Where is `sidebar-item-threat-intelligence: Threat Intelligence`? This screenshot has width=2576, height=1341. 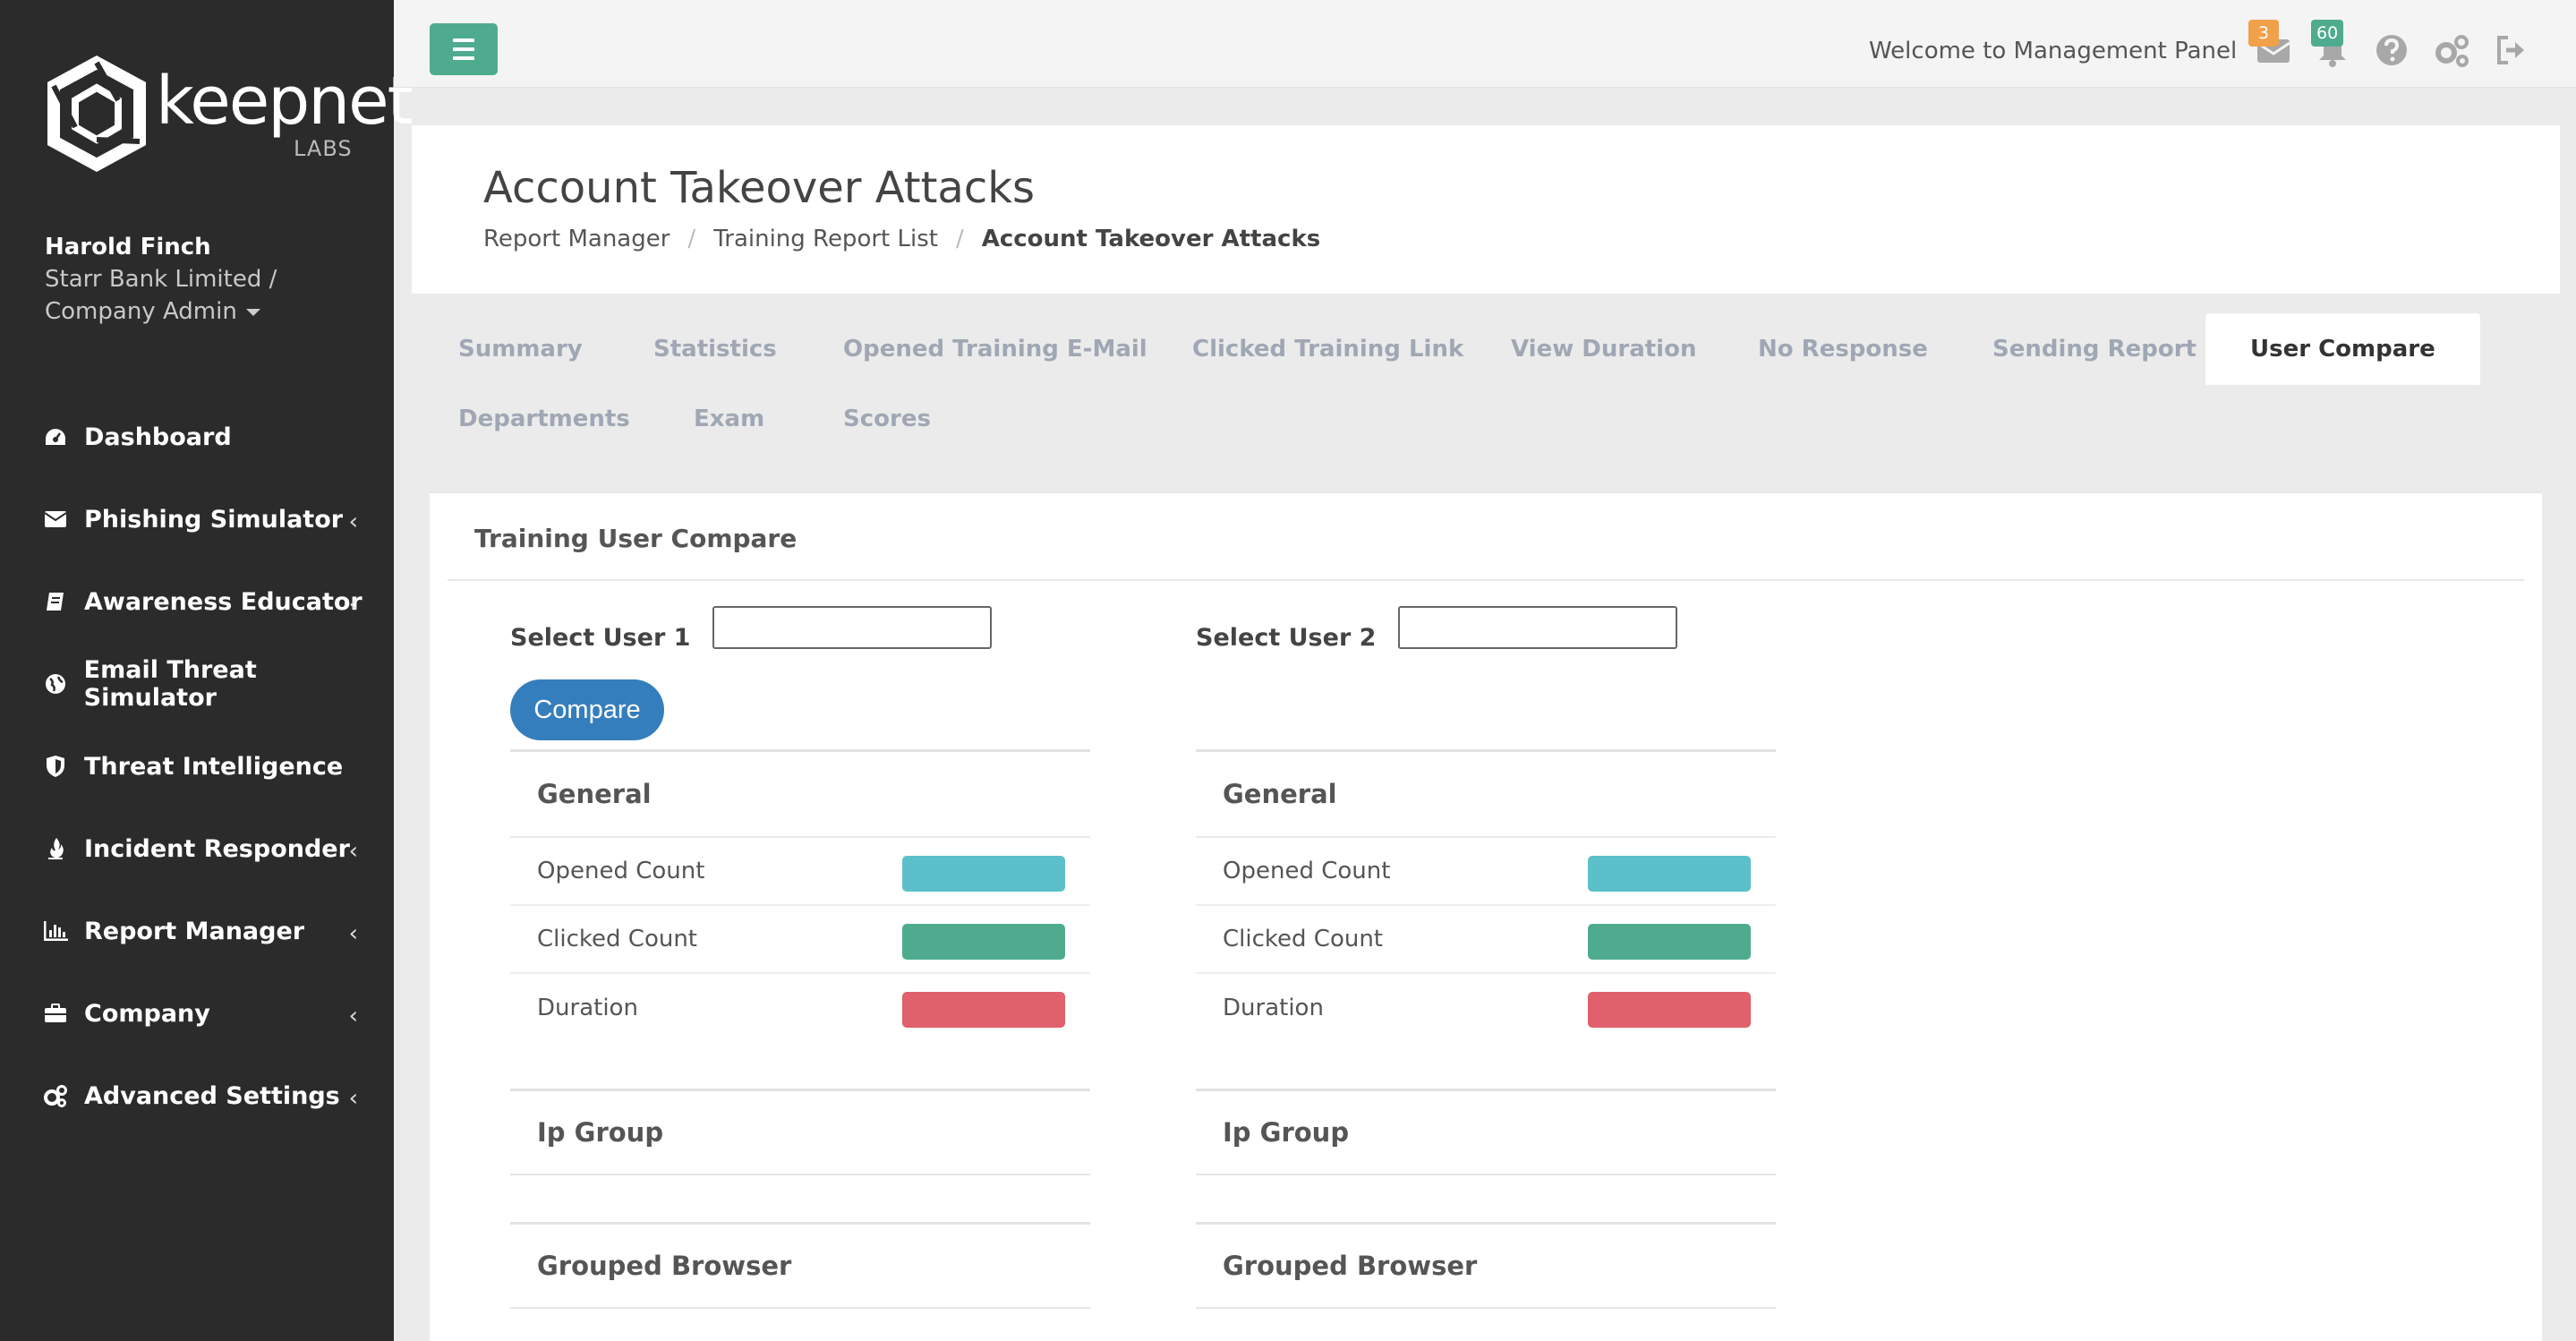
sidebar-item-threat-intelligence: Threat Intelligence is located at coordinates (197, 766).